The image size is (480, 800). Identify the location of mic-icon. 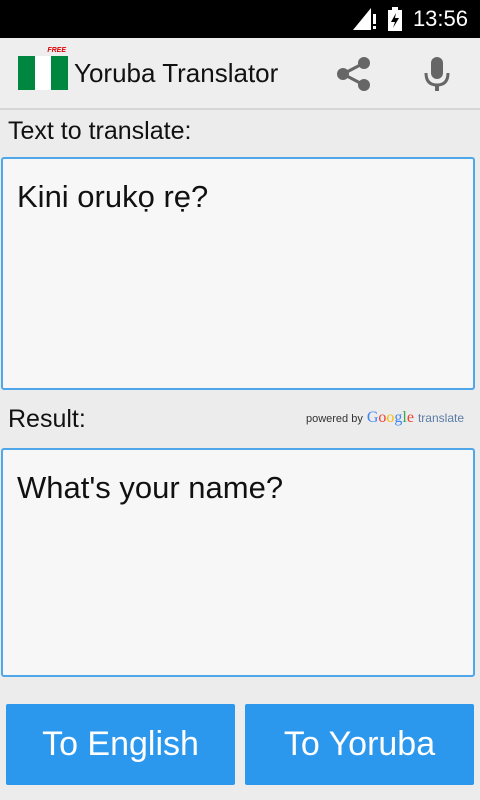
(437, 74).